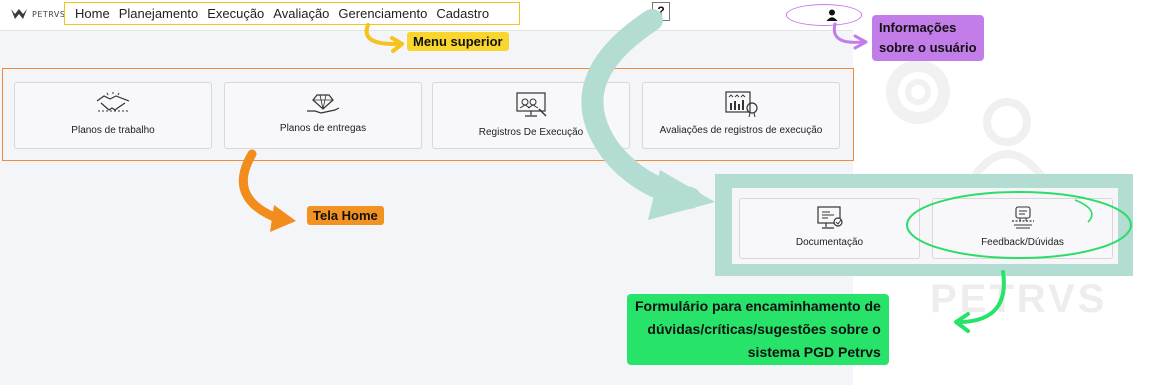 This screenshot has width=1153, height=385. I want to click on brand-name: PETRVS, so click(49, 14).